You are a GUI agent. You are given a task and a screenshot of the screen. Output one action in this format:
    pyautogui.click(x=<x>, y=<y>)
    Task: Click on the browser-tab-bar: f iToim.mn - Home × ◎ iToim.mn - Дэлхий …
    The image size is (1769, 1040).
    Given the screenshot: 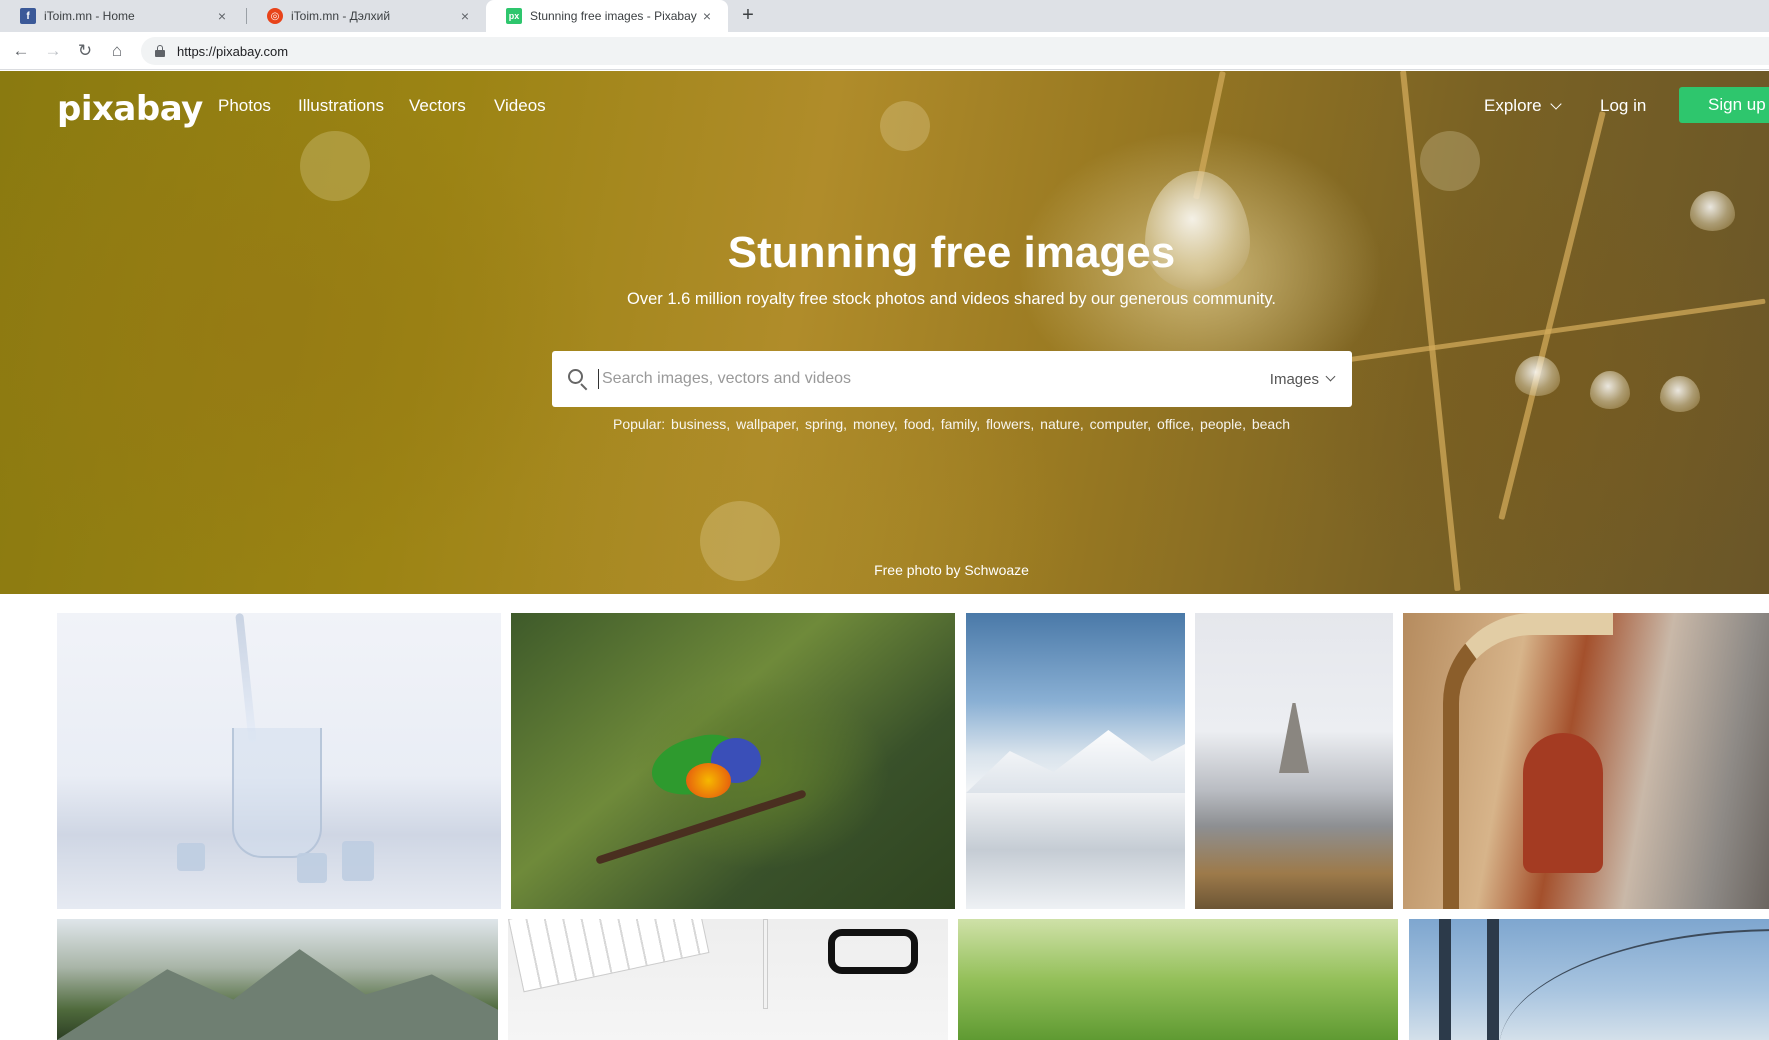 What is the action you would take?
    pyautogui.click(x=884, y=16)
    